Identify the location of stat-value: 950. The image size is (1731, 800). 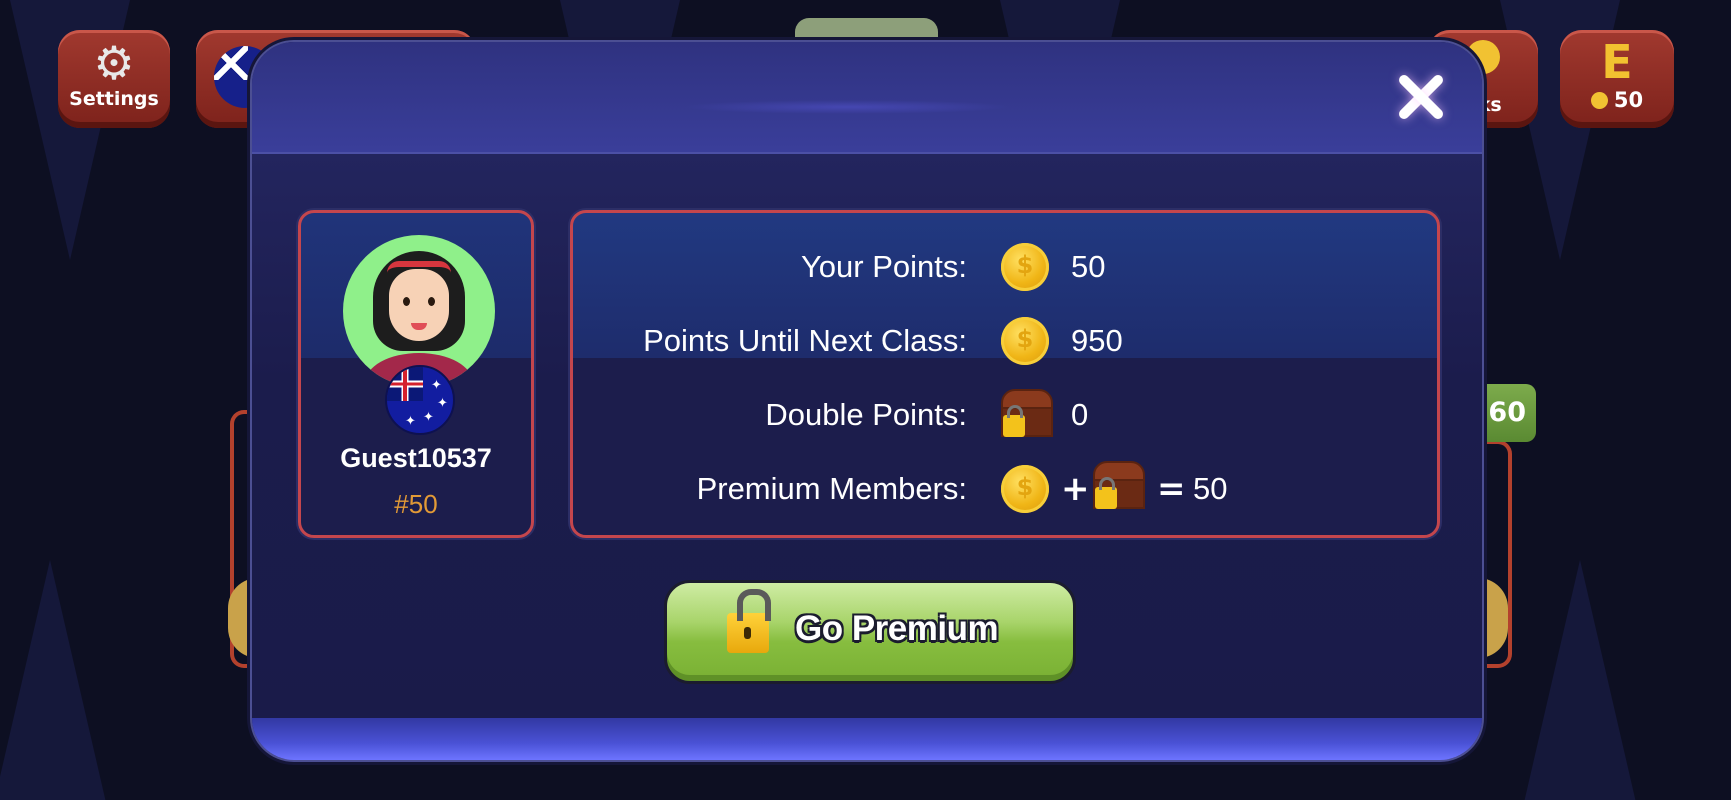
(1097, 340).